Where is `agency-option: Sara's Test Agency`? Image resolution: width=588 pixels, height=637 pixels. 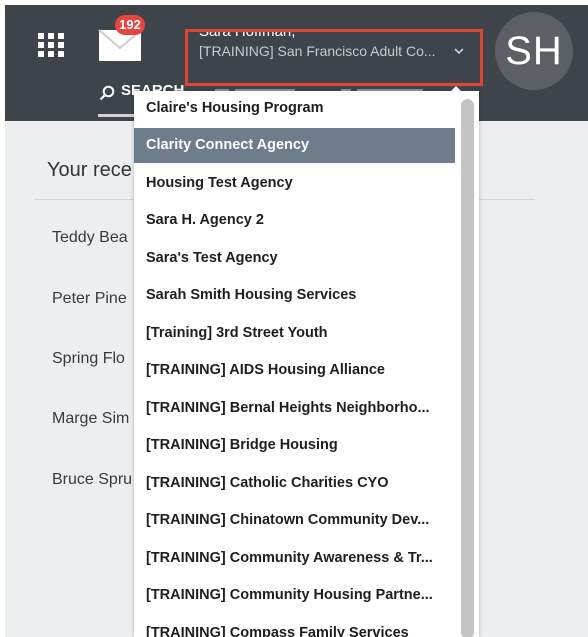
agency-option: Sara's Test Agency is located at coordinates (294, 258).